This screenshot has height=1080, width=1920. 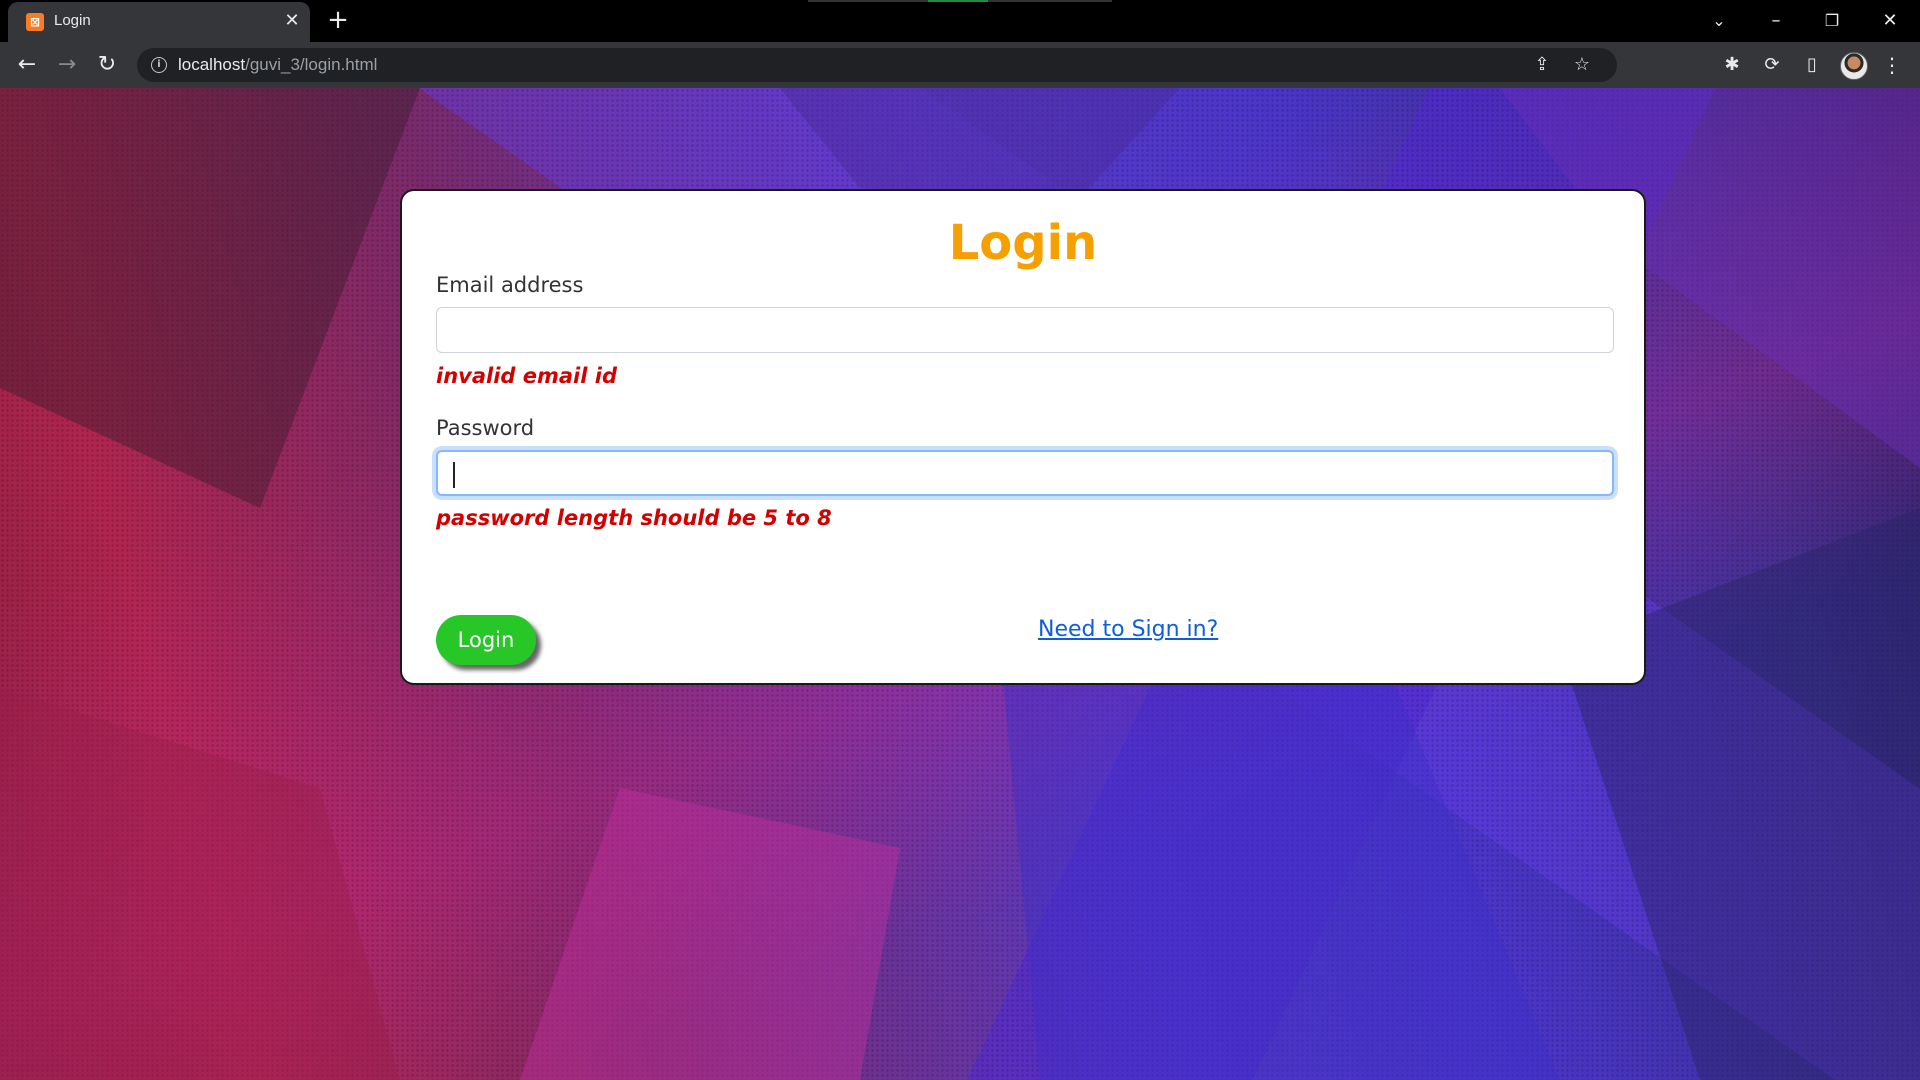 I want to click on email-field, so click(x=1025, y=330).